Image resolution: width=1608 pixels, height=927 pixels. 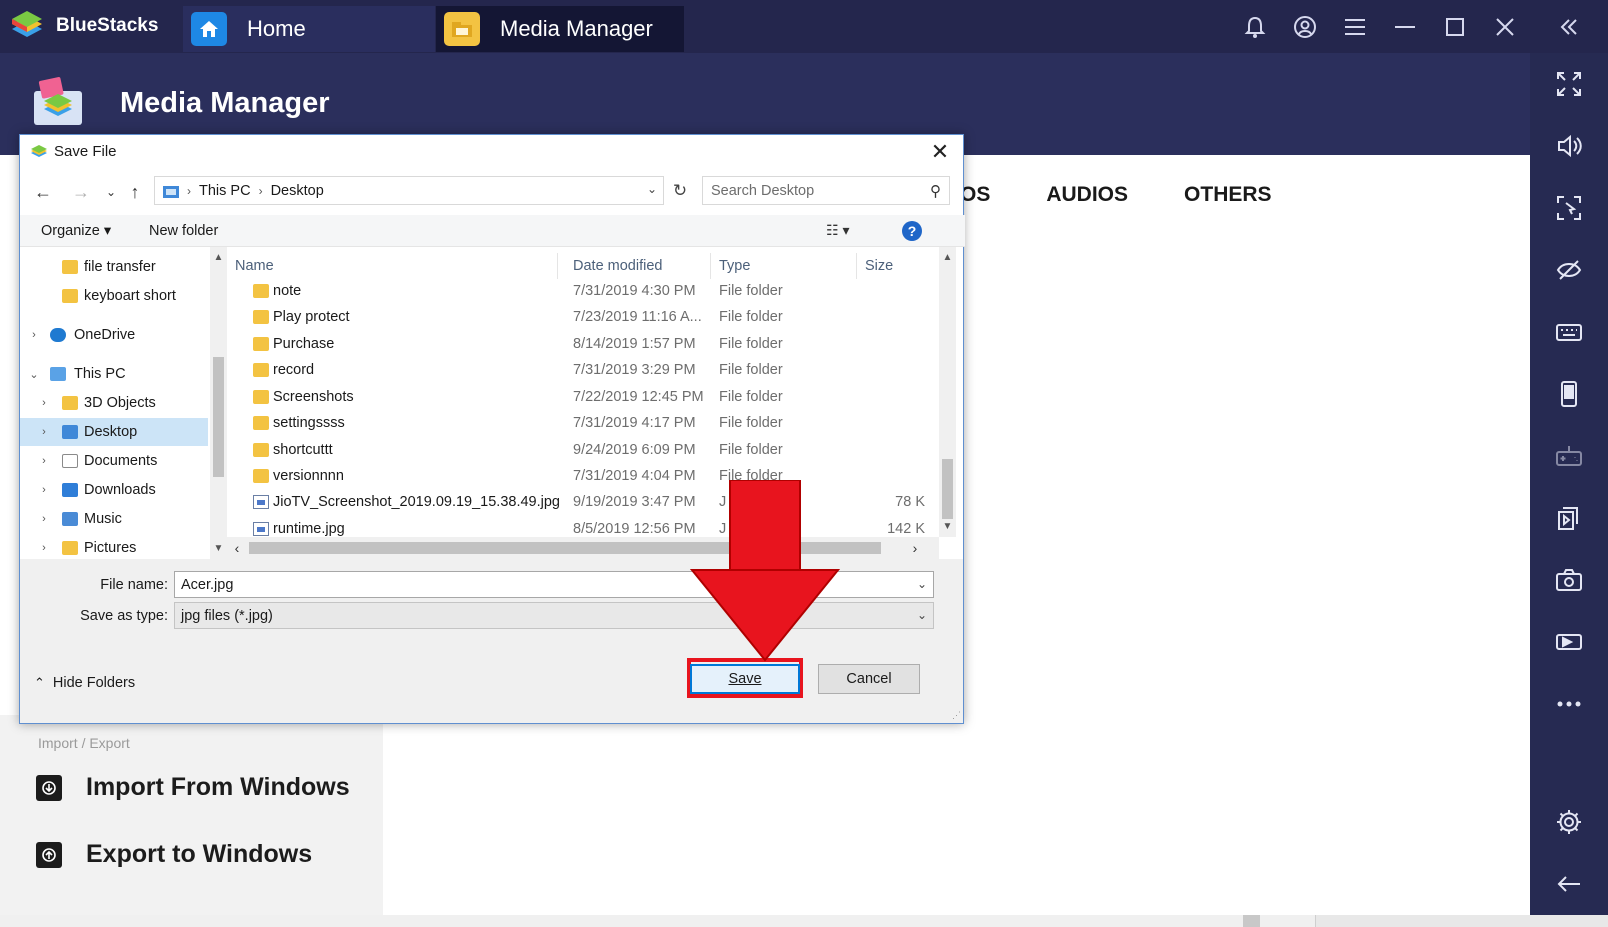 What do you see at coordinates (910, 502) in the screenshot?
I see `file-size: 78 K` at bounding box center [910, 502].